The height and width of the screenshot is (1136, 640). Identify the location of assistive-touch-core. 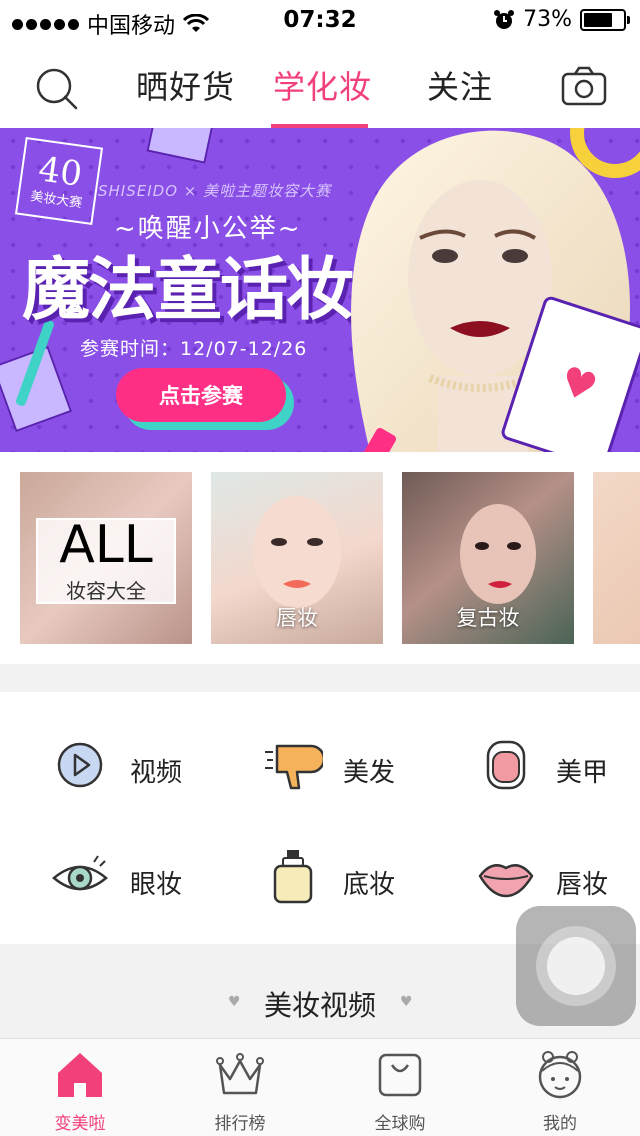
(576, 966).